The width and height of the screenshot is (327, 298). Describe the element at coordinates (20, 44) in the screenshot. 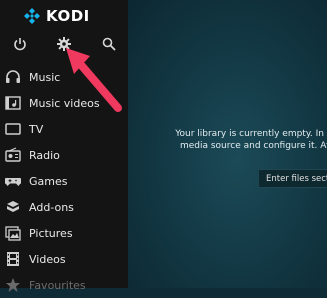

I see `power-icon` at that location.